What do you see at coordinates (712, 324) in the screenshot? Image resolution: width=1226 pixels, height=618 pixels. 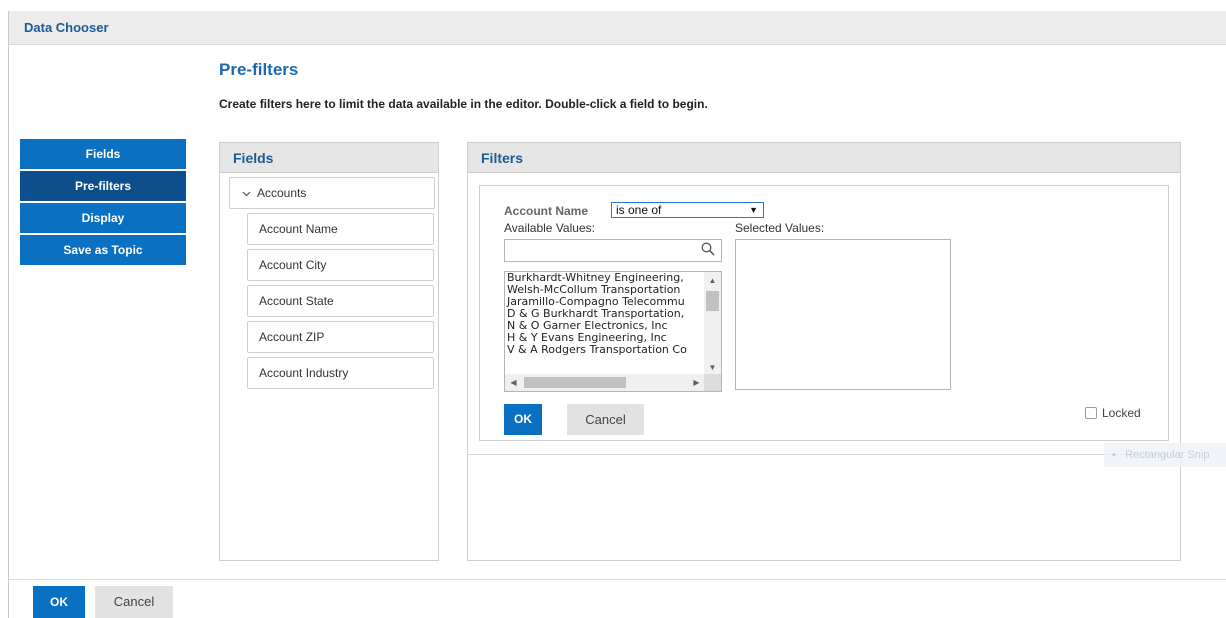 I see `vertical-scrollbar: ▲ ▼` at bounding box center [712, 324].